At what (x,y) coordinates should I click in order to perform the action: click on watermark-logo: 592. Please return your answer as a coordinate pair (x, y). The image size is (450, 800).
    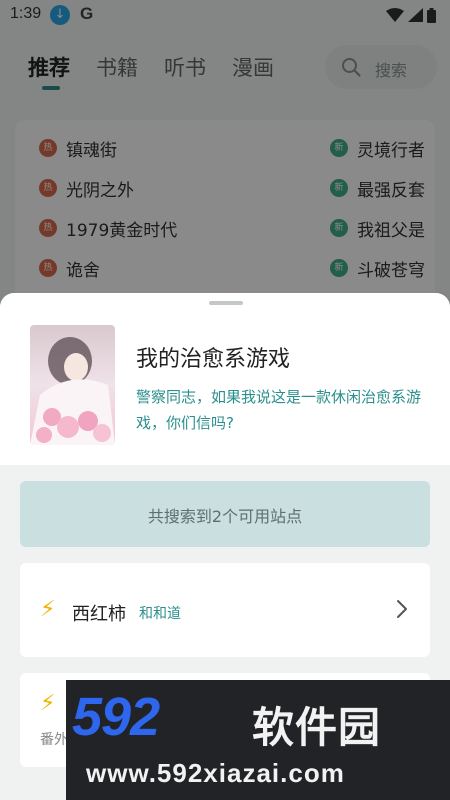
    Looking at the image, I should click on (116, 717).